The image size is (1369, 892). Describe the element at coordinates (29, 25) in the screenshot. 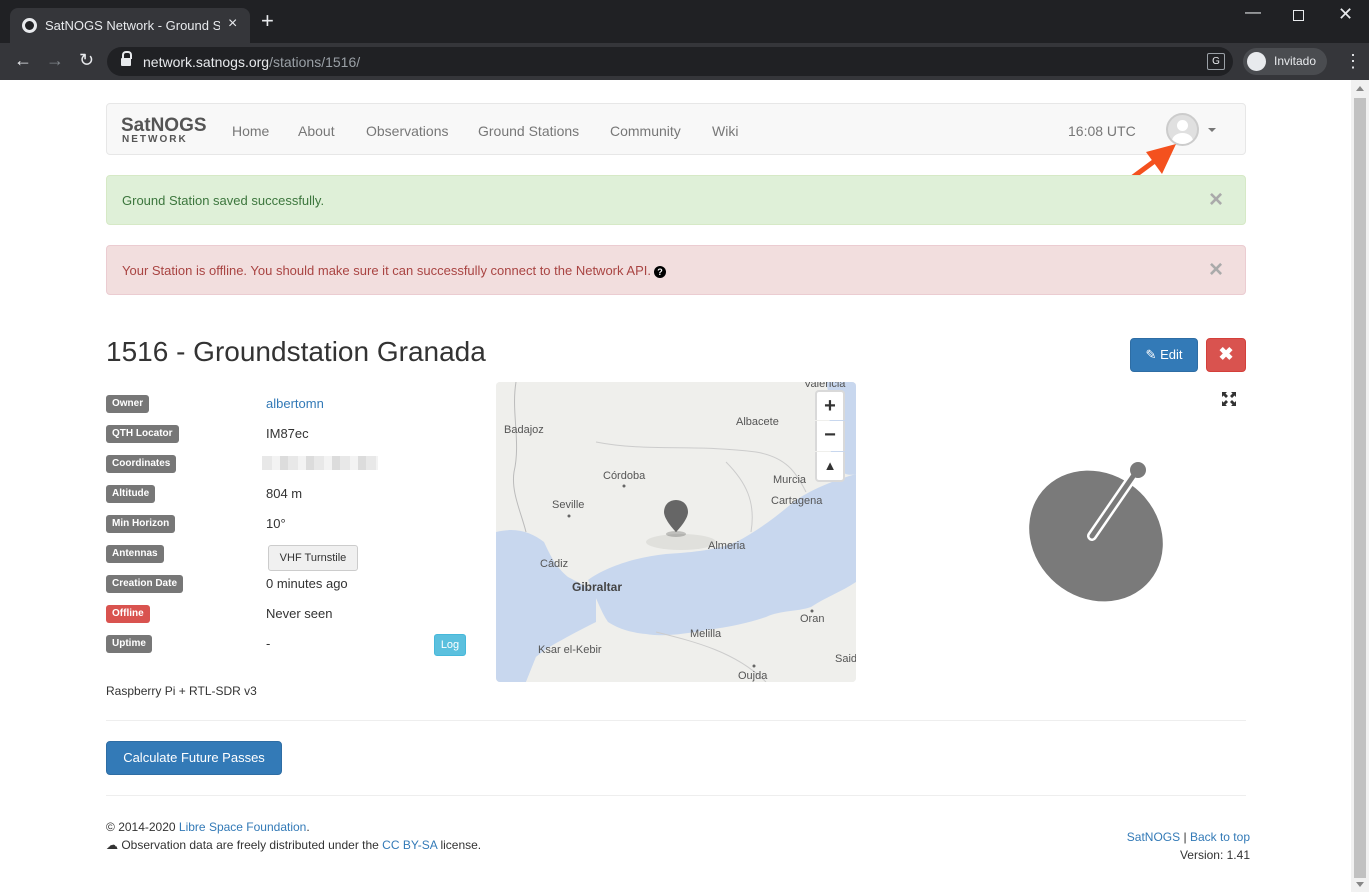

I see `satnogs-favicon-icon` at that location.